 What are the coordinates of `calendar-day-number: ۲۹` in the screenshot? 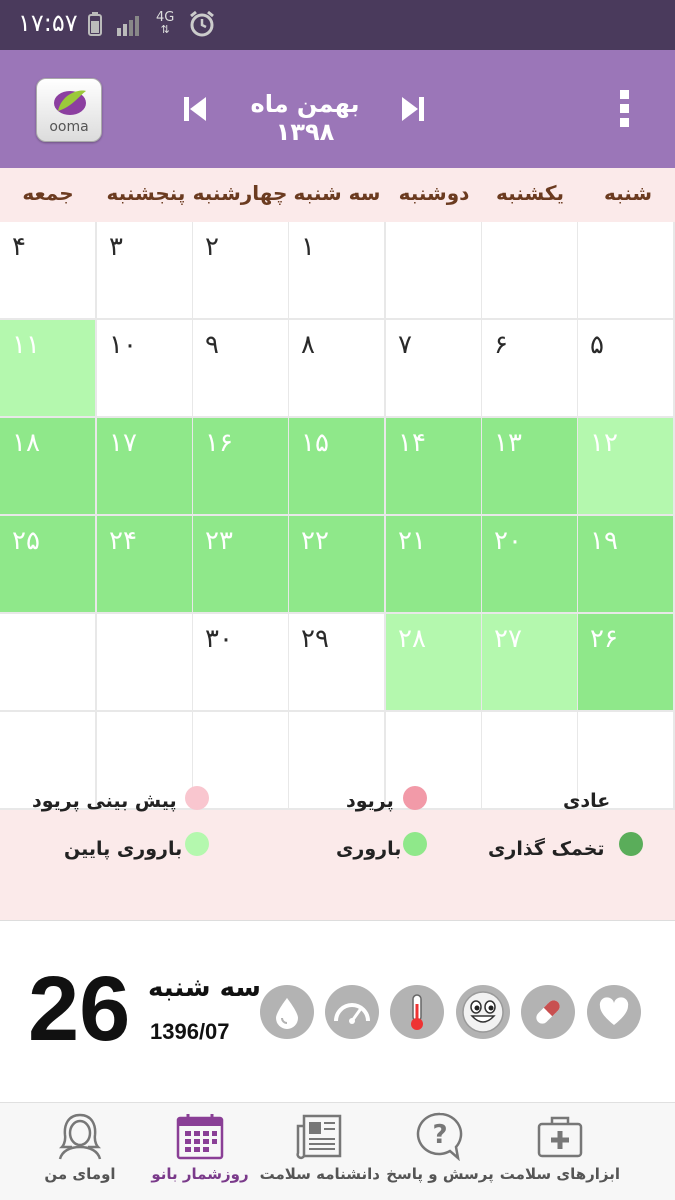 It's located at (315, 639).